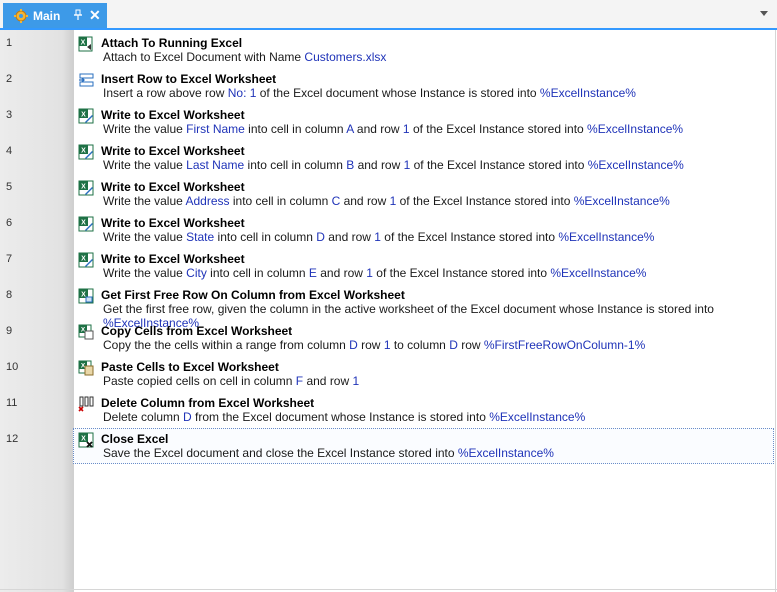 The width and height of the screenshot is (777, 592). I want to click on line-number: 4, so click(9, 151).